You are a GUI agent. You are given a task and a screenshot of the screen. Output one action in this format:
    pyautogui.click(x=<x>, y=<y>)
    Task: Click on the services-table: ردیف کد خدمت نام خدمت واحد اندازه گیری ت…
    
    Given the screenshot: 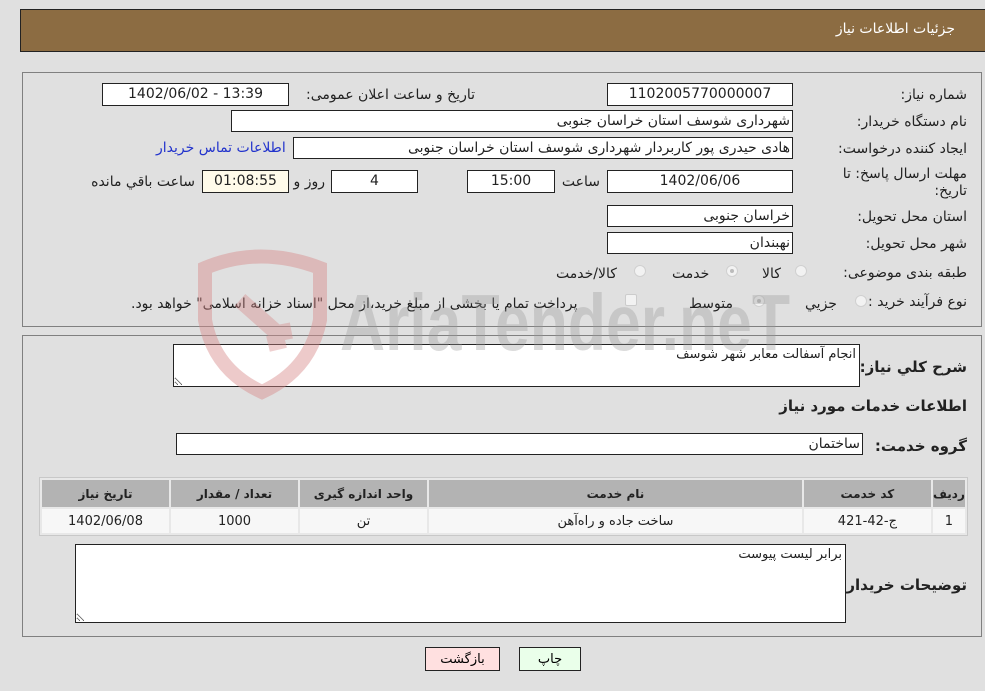 What is the action you would take?
    pyautogui.click(x=503, y=506)
    